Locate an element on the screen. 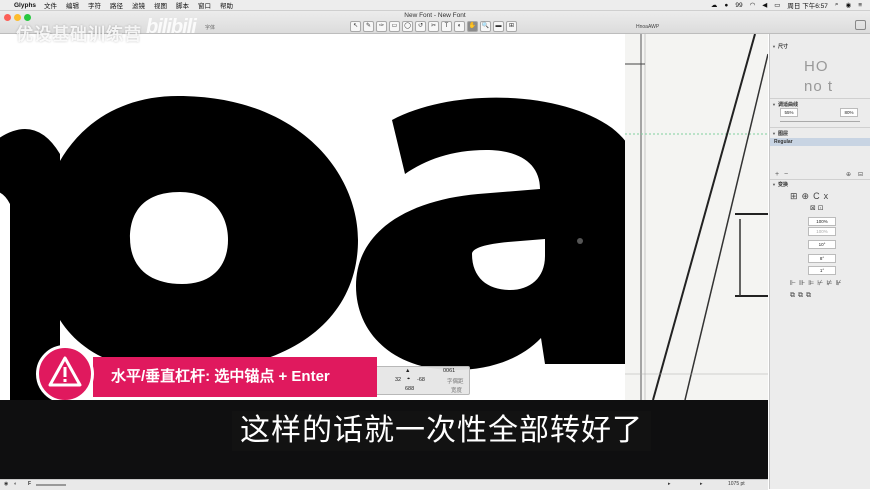  scale-input: 100% is located at coordinates (822, 221).